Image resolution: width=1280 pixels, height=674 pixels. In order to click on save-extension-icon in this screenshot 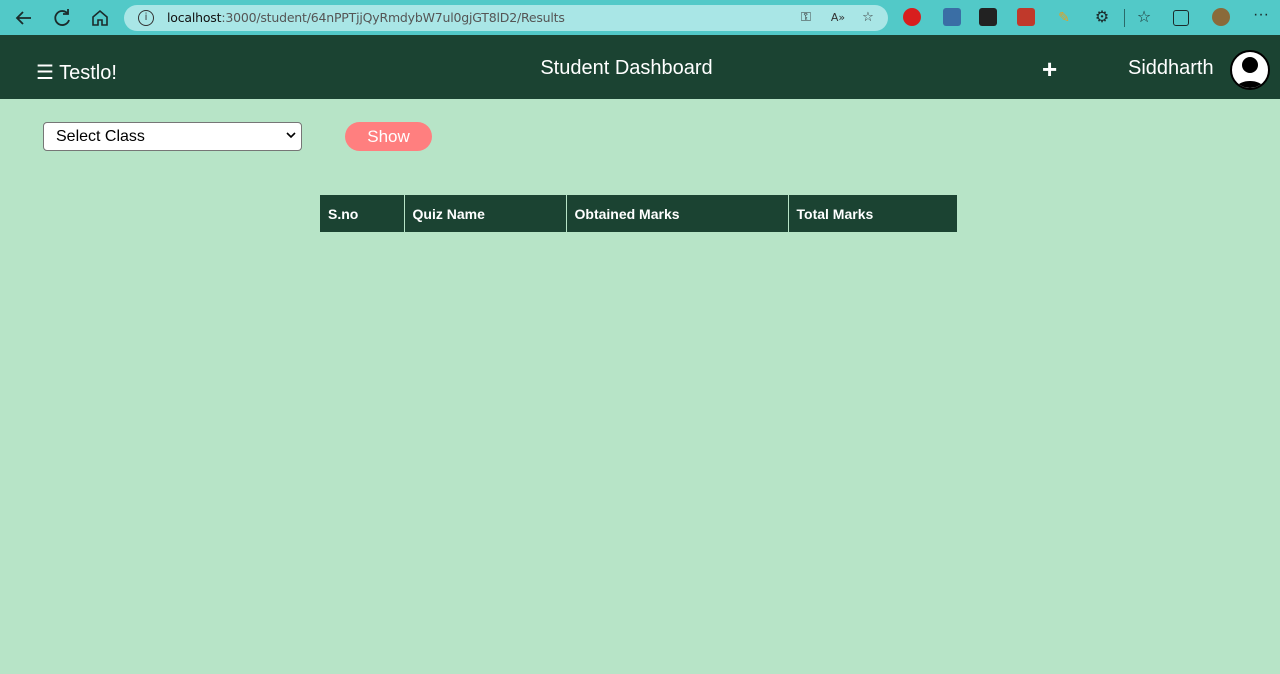, I will do `click(988, 17)`.